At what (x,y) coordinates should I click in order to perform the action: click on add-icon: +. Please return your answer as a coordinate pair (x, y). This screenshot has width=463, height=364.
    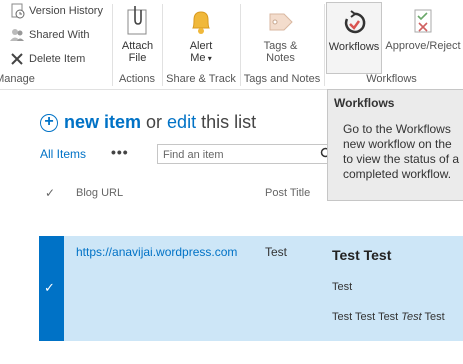
    Looking at the image, I should click on (49, 122).